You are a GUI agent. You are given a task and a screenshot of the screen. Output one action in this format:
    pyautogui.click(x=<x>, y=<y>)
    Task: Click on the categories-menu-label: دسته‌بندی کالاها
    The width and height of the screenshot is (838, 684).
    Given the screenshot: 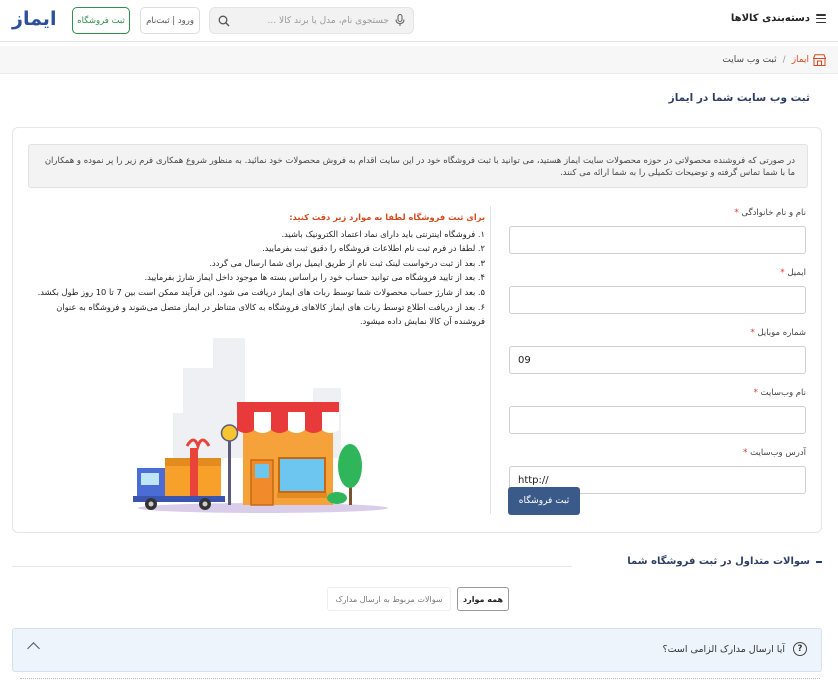 What is the action you would take?
    pyautogui.click(x=770, y=18)
    